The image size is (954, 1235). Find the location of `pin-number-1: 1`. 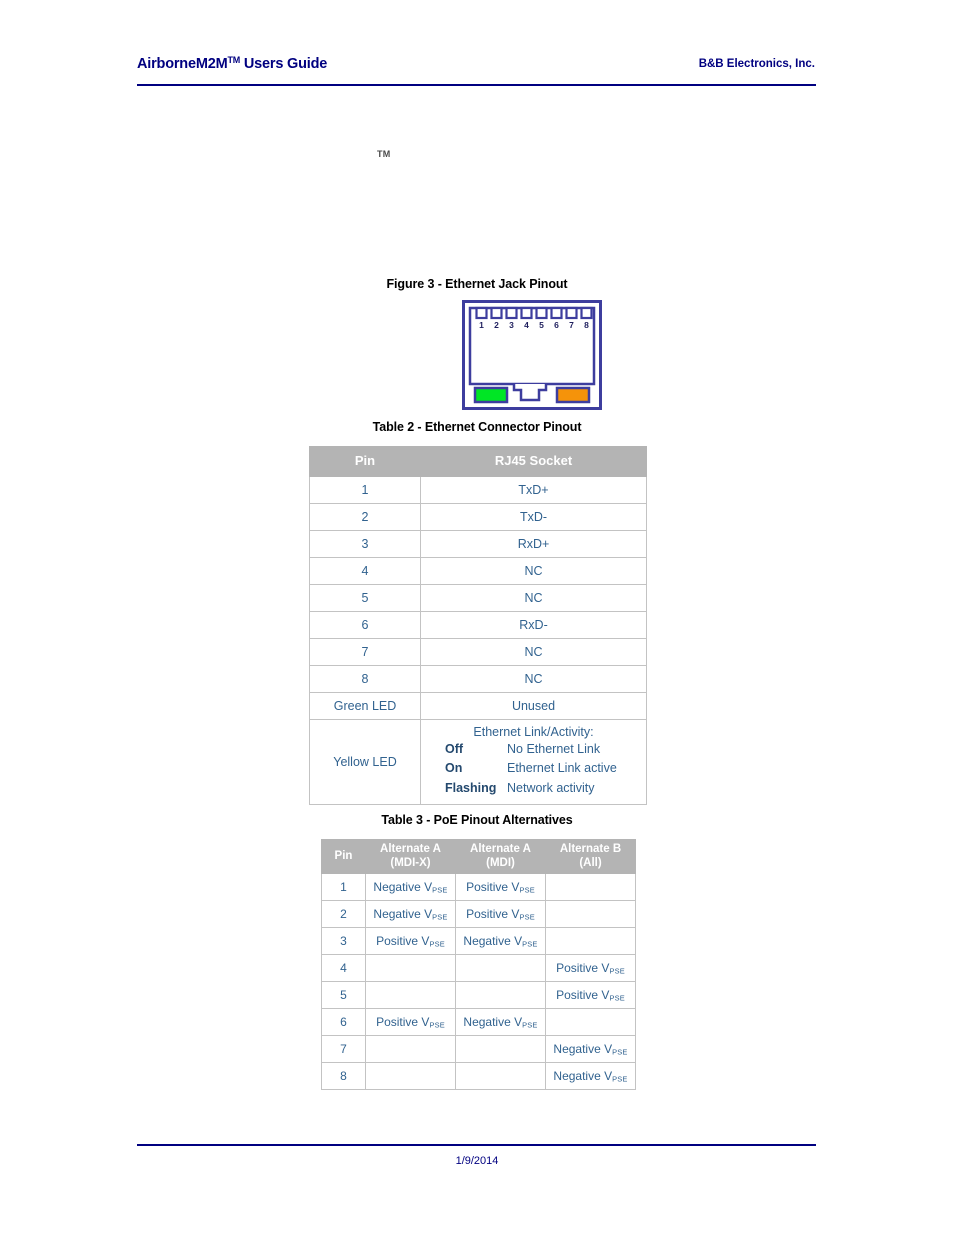

pin-number-1: 1 is located at coordinates (481, 325).